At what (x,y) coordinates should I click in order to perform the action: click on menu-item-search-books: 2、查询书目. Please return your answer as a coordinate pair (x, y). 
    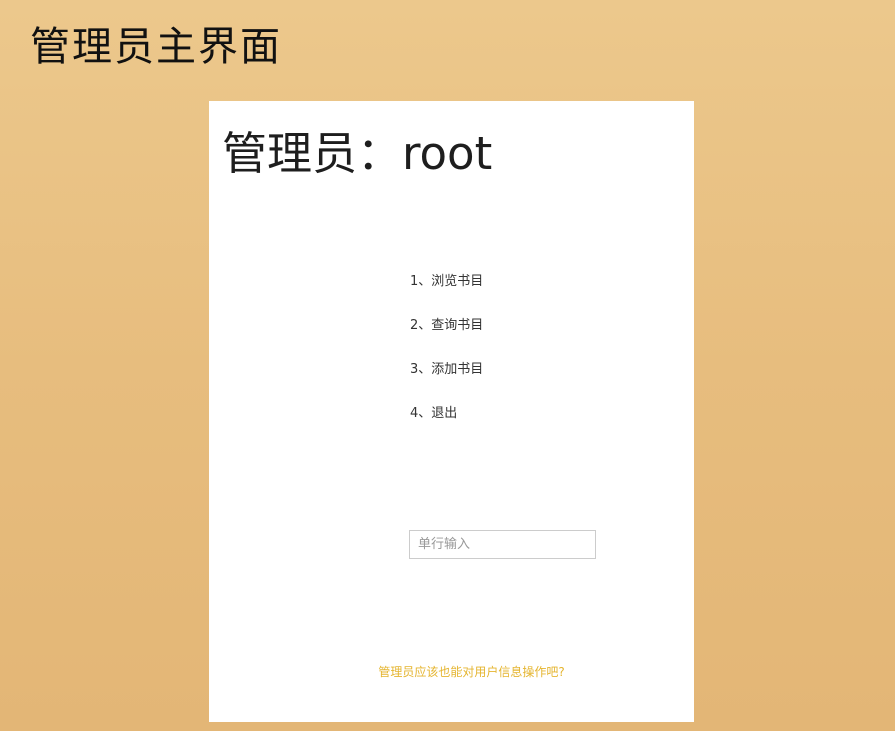
    Looking at the image, I should click on (446, 339).